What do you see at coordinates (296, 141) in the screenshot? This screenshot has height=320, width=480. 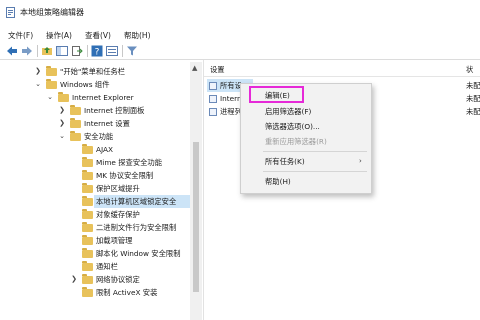 I see `menu-item-reapply-filter: 重新应用筛选器(R)` at bounding box center [296, 141].